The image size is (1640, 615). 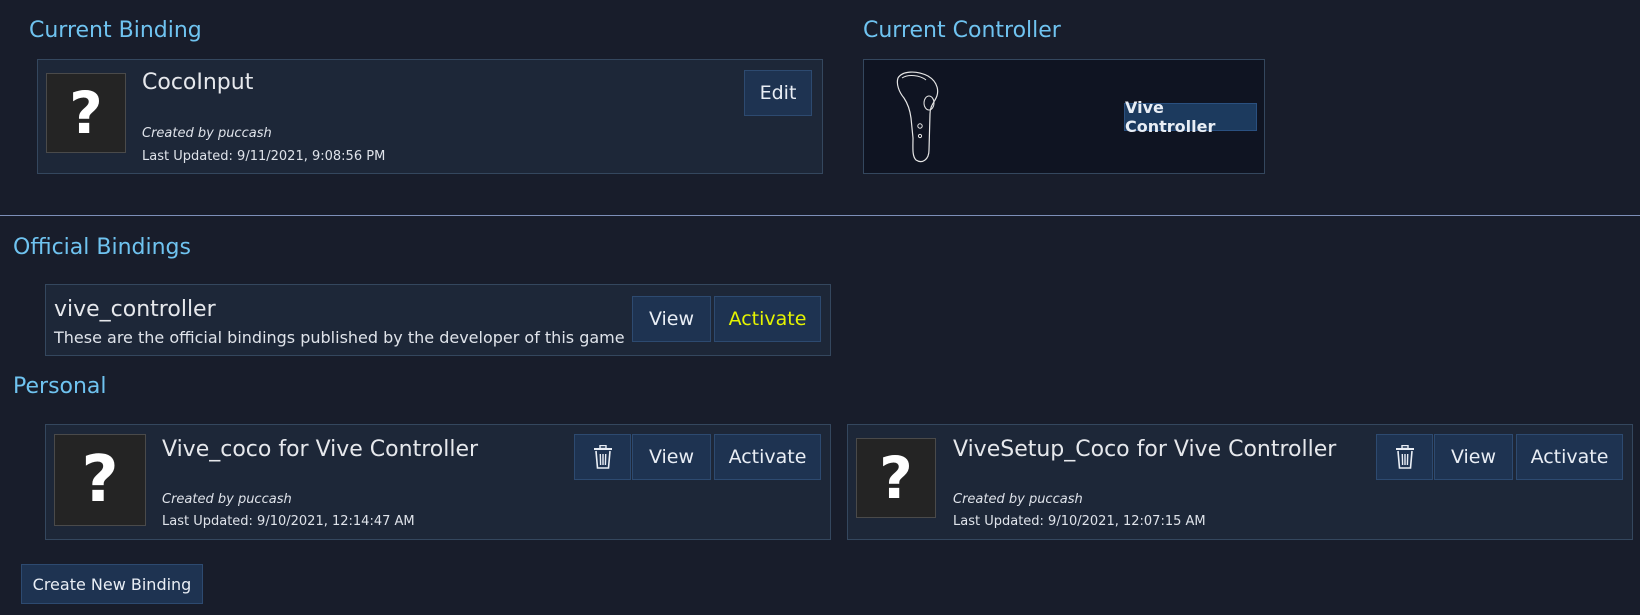 What do you see at coordinates (112, 584) in the screenshot?
I see `create-new-binding-button: Create New Binding` at bounding box center [112, 584].